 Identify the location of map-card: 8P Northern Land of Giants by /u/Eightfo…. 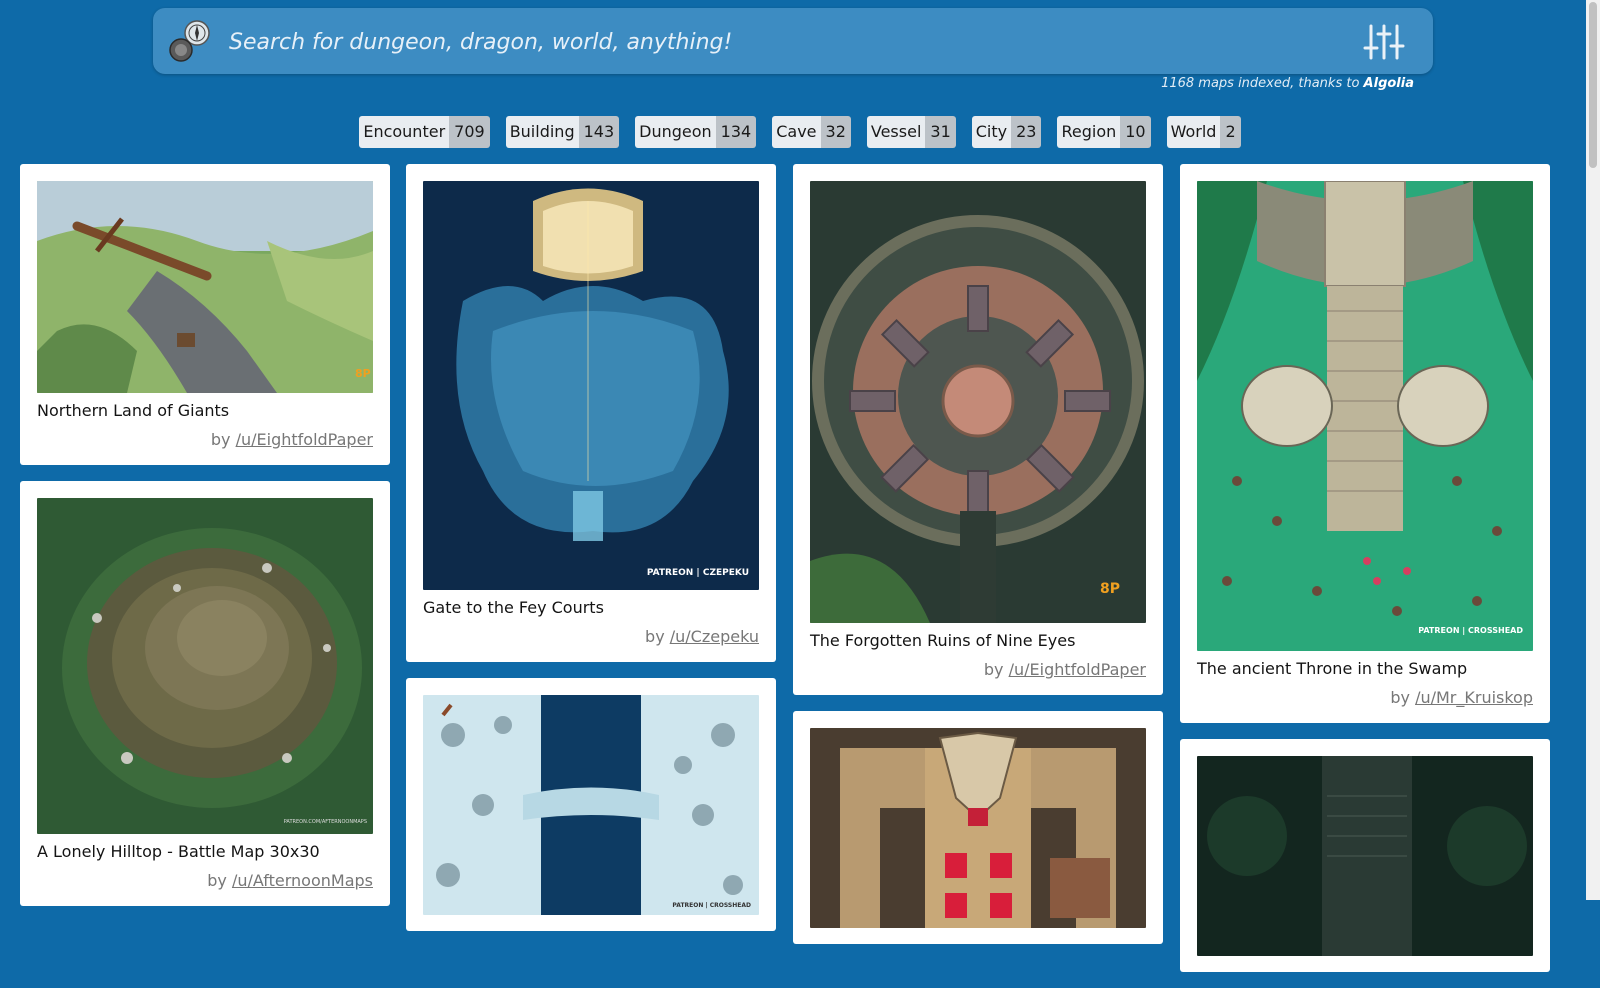
(205, 314).